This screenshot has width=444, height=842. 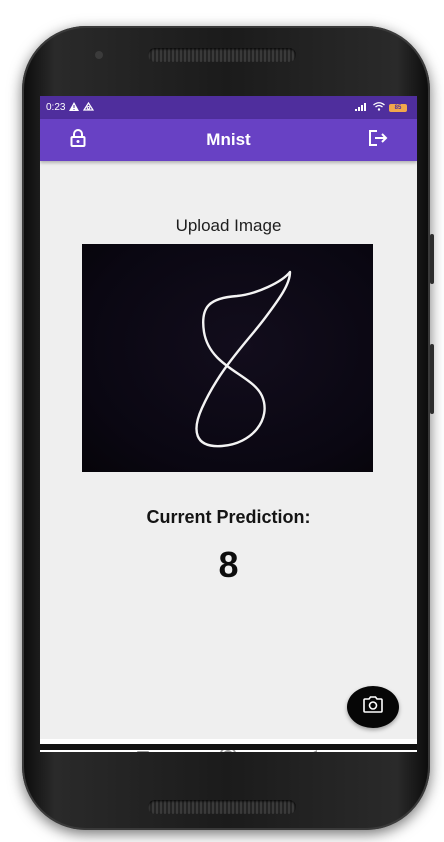 I want to click on top-speaker, so click(x=222, y=55).